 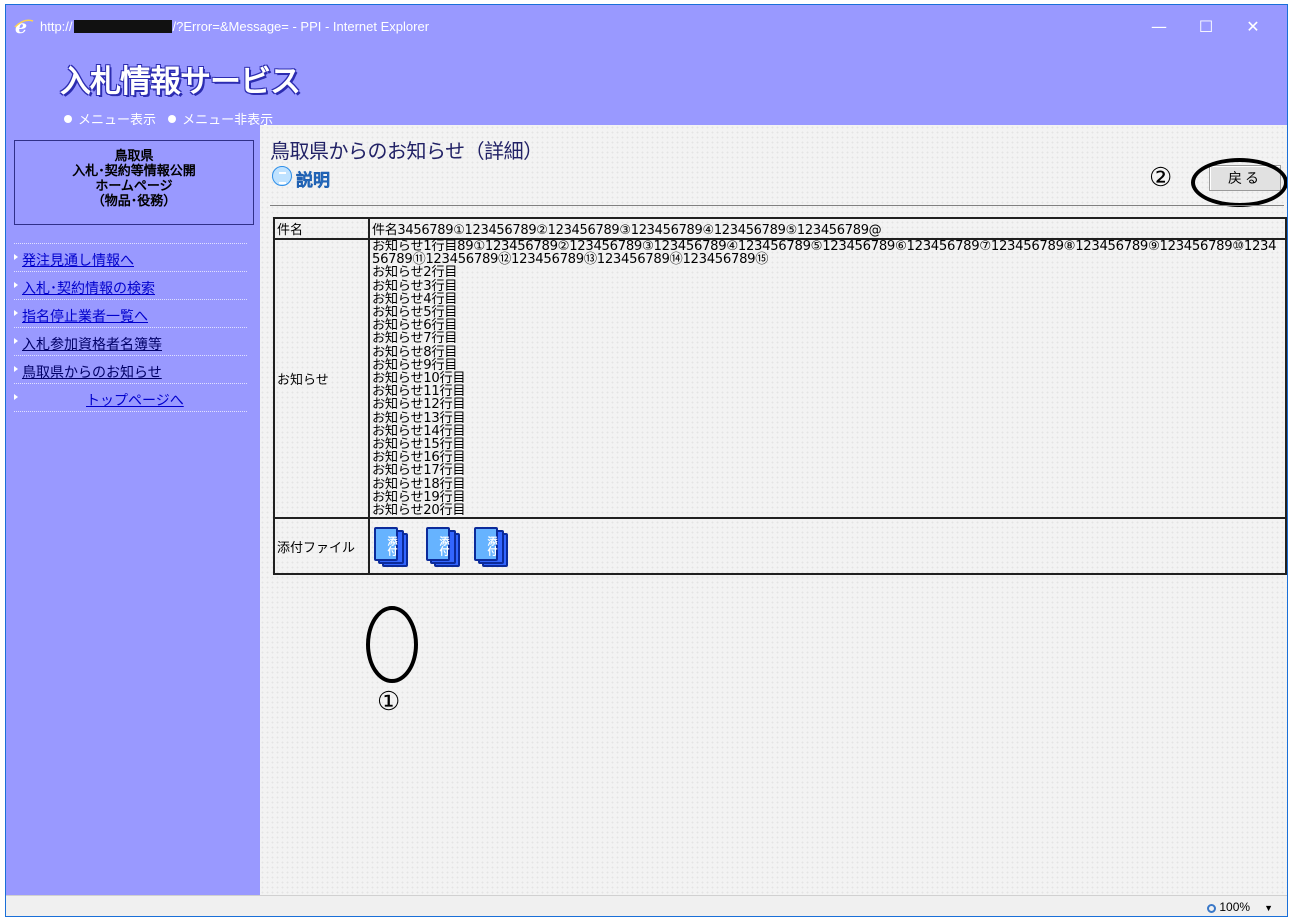 What do you see at coordinates (415, 313) in the screenshot?
I see `notice-line: お知らせ5行目` at bounding box center [415, 313].